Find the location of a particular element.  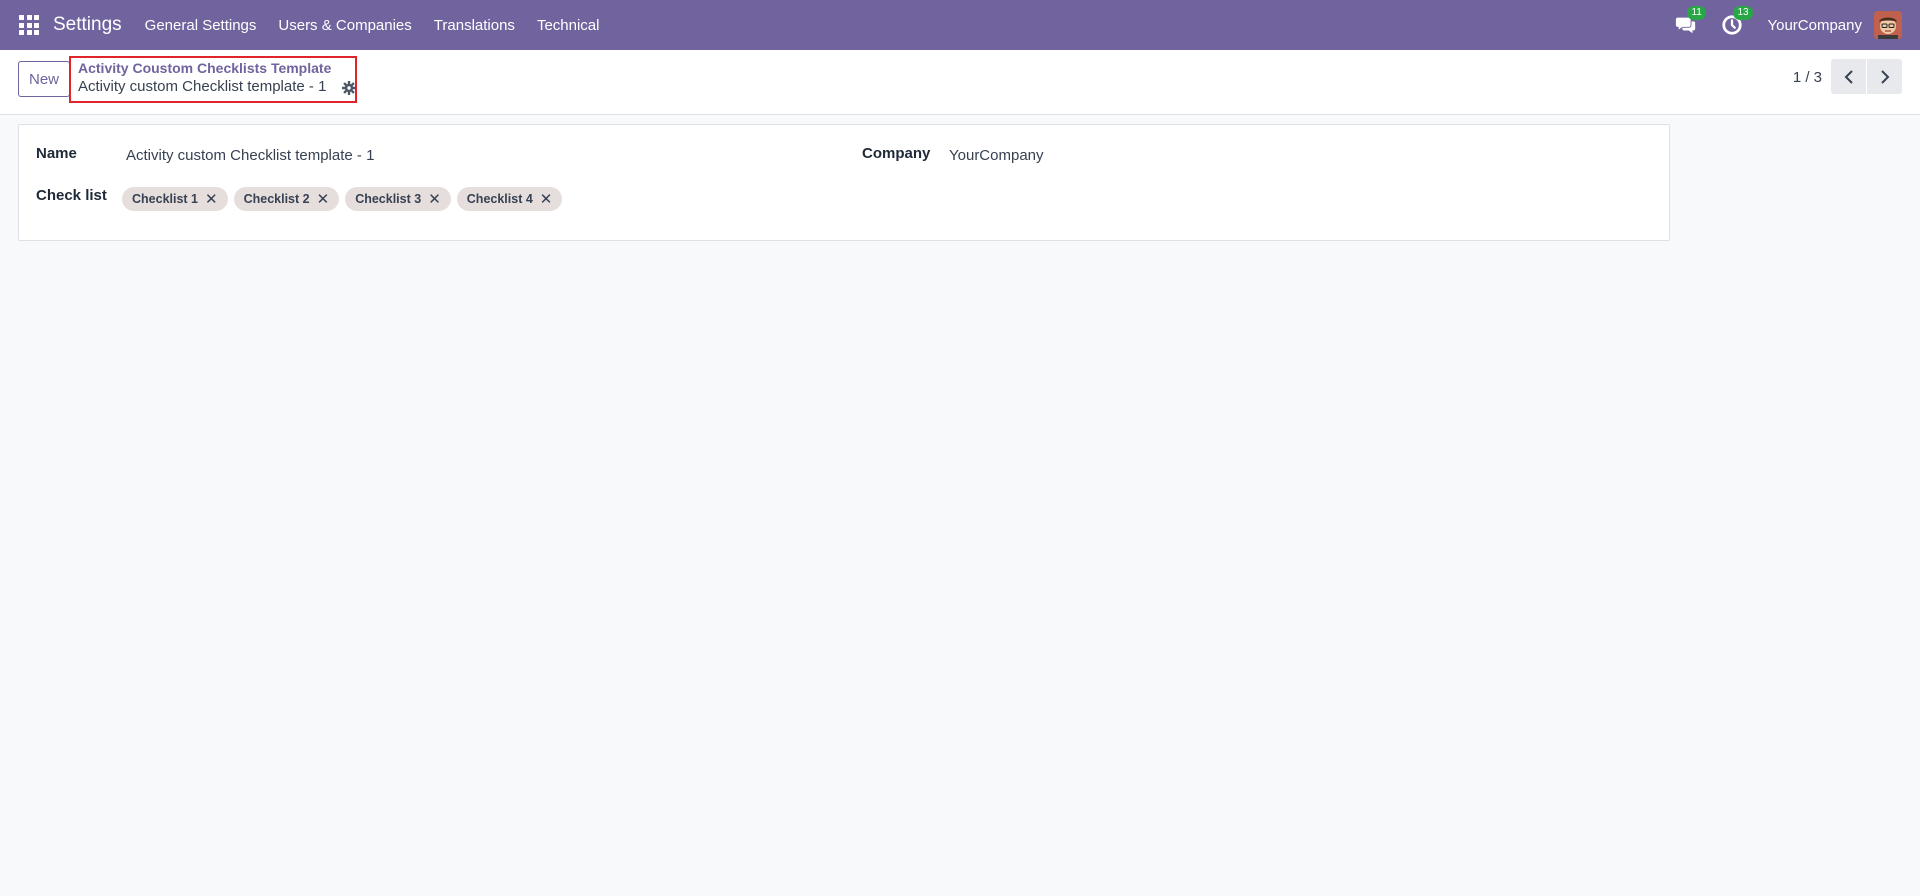

checklist-tag: Checklist 4 ✕ is located at coordinates (509, 199).